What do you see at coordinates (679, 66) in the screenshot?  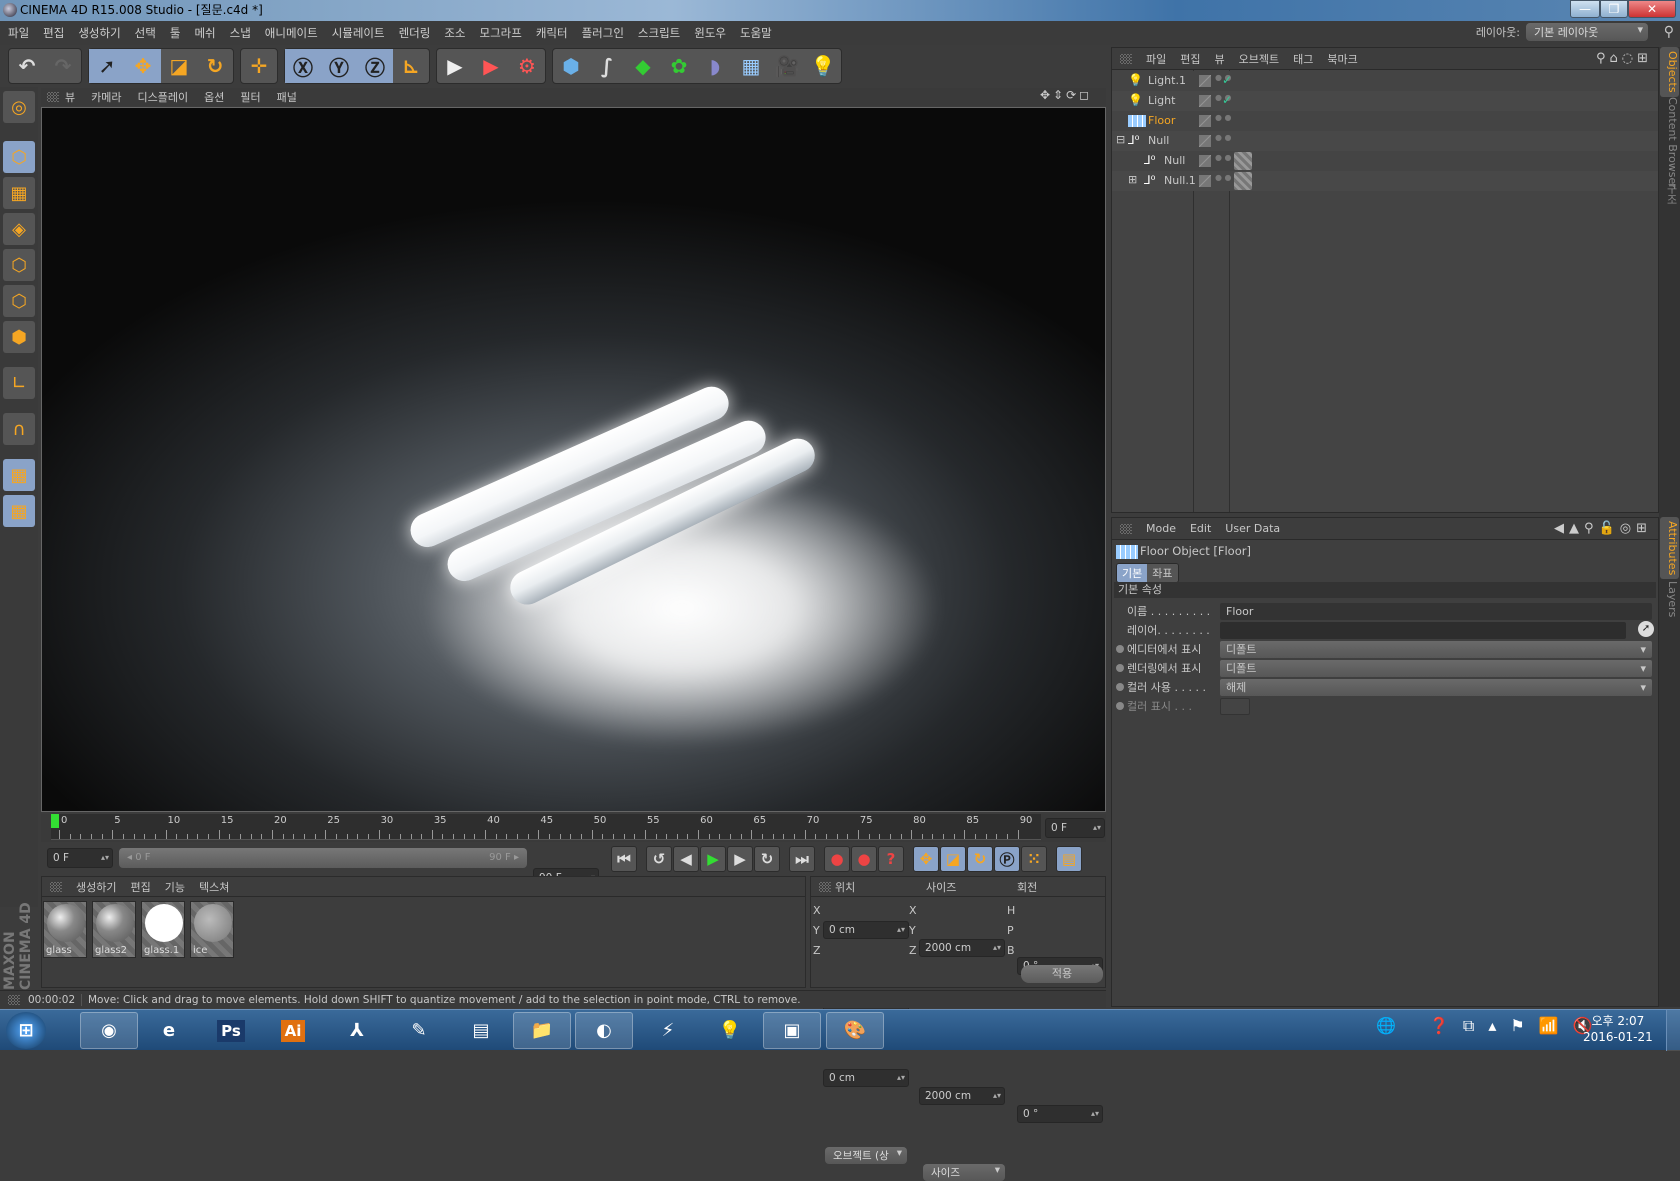 I see `cloner-button: ✿` at bounding box center [679, 66].